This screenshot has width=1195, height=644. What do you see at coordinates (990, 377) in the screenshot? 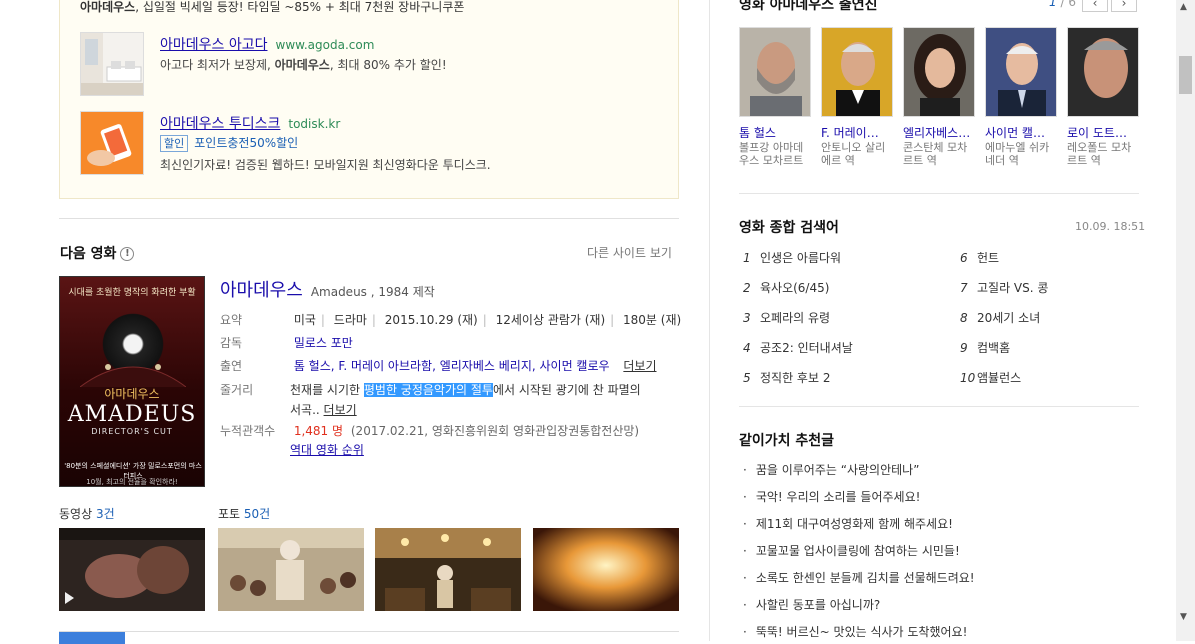
I see `rank-item: 10 앰뷸런스` at bounding box center [990, 377].